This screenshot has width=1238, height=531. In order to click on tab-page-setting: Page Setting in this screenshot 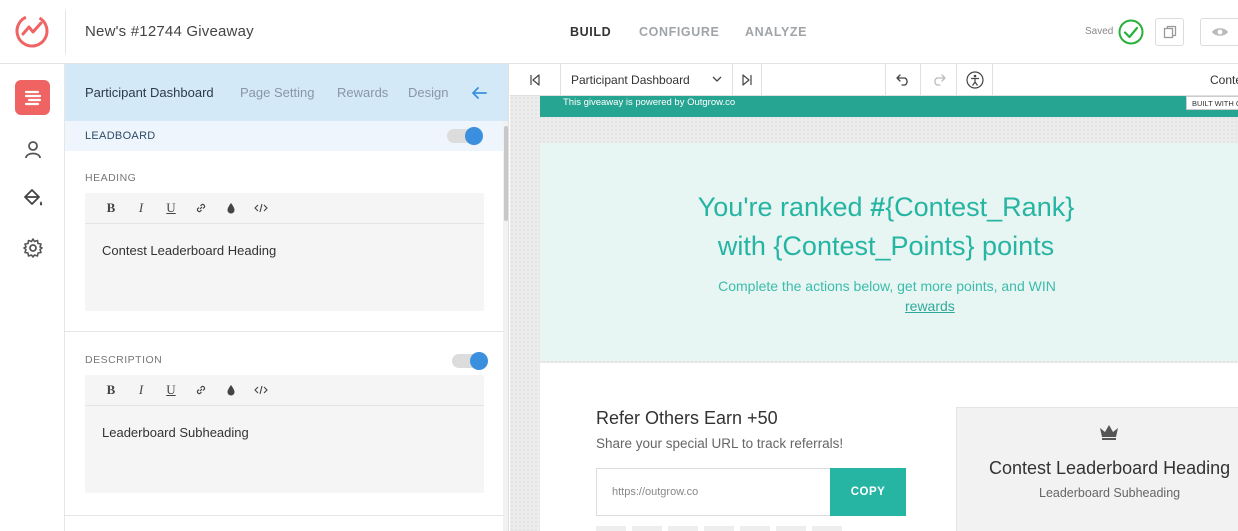, I will do `click(277, 92)`.